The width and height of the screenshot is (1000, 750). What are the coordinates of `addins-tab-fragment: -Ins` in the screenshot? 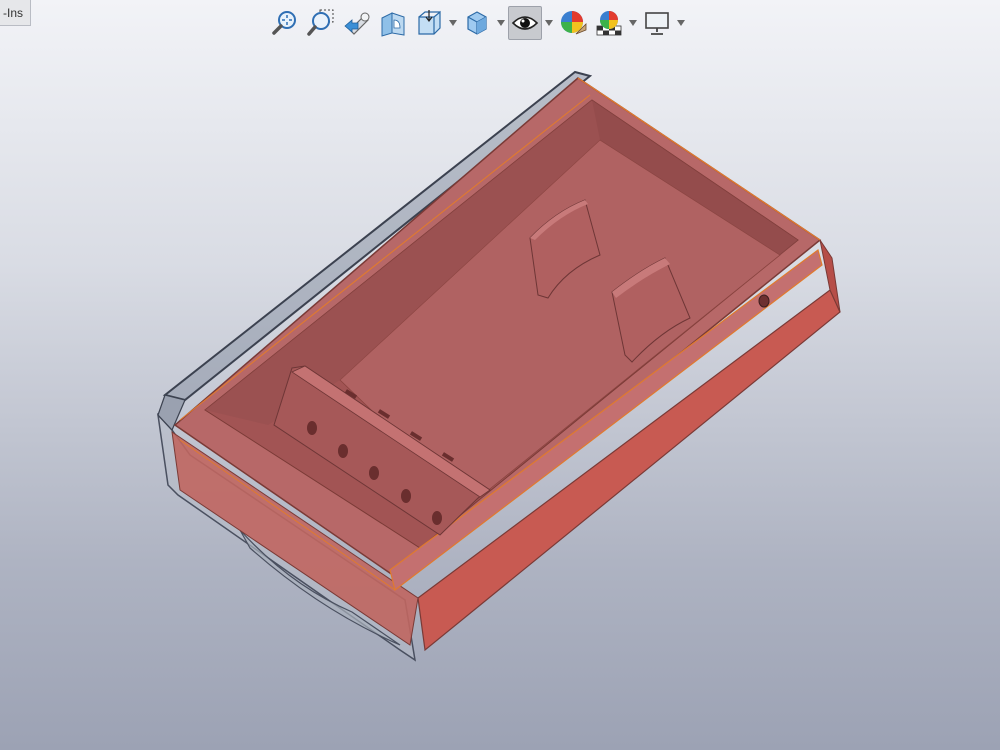 It's located at (15, 13).